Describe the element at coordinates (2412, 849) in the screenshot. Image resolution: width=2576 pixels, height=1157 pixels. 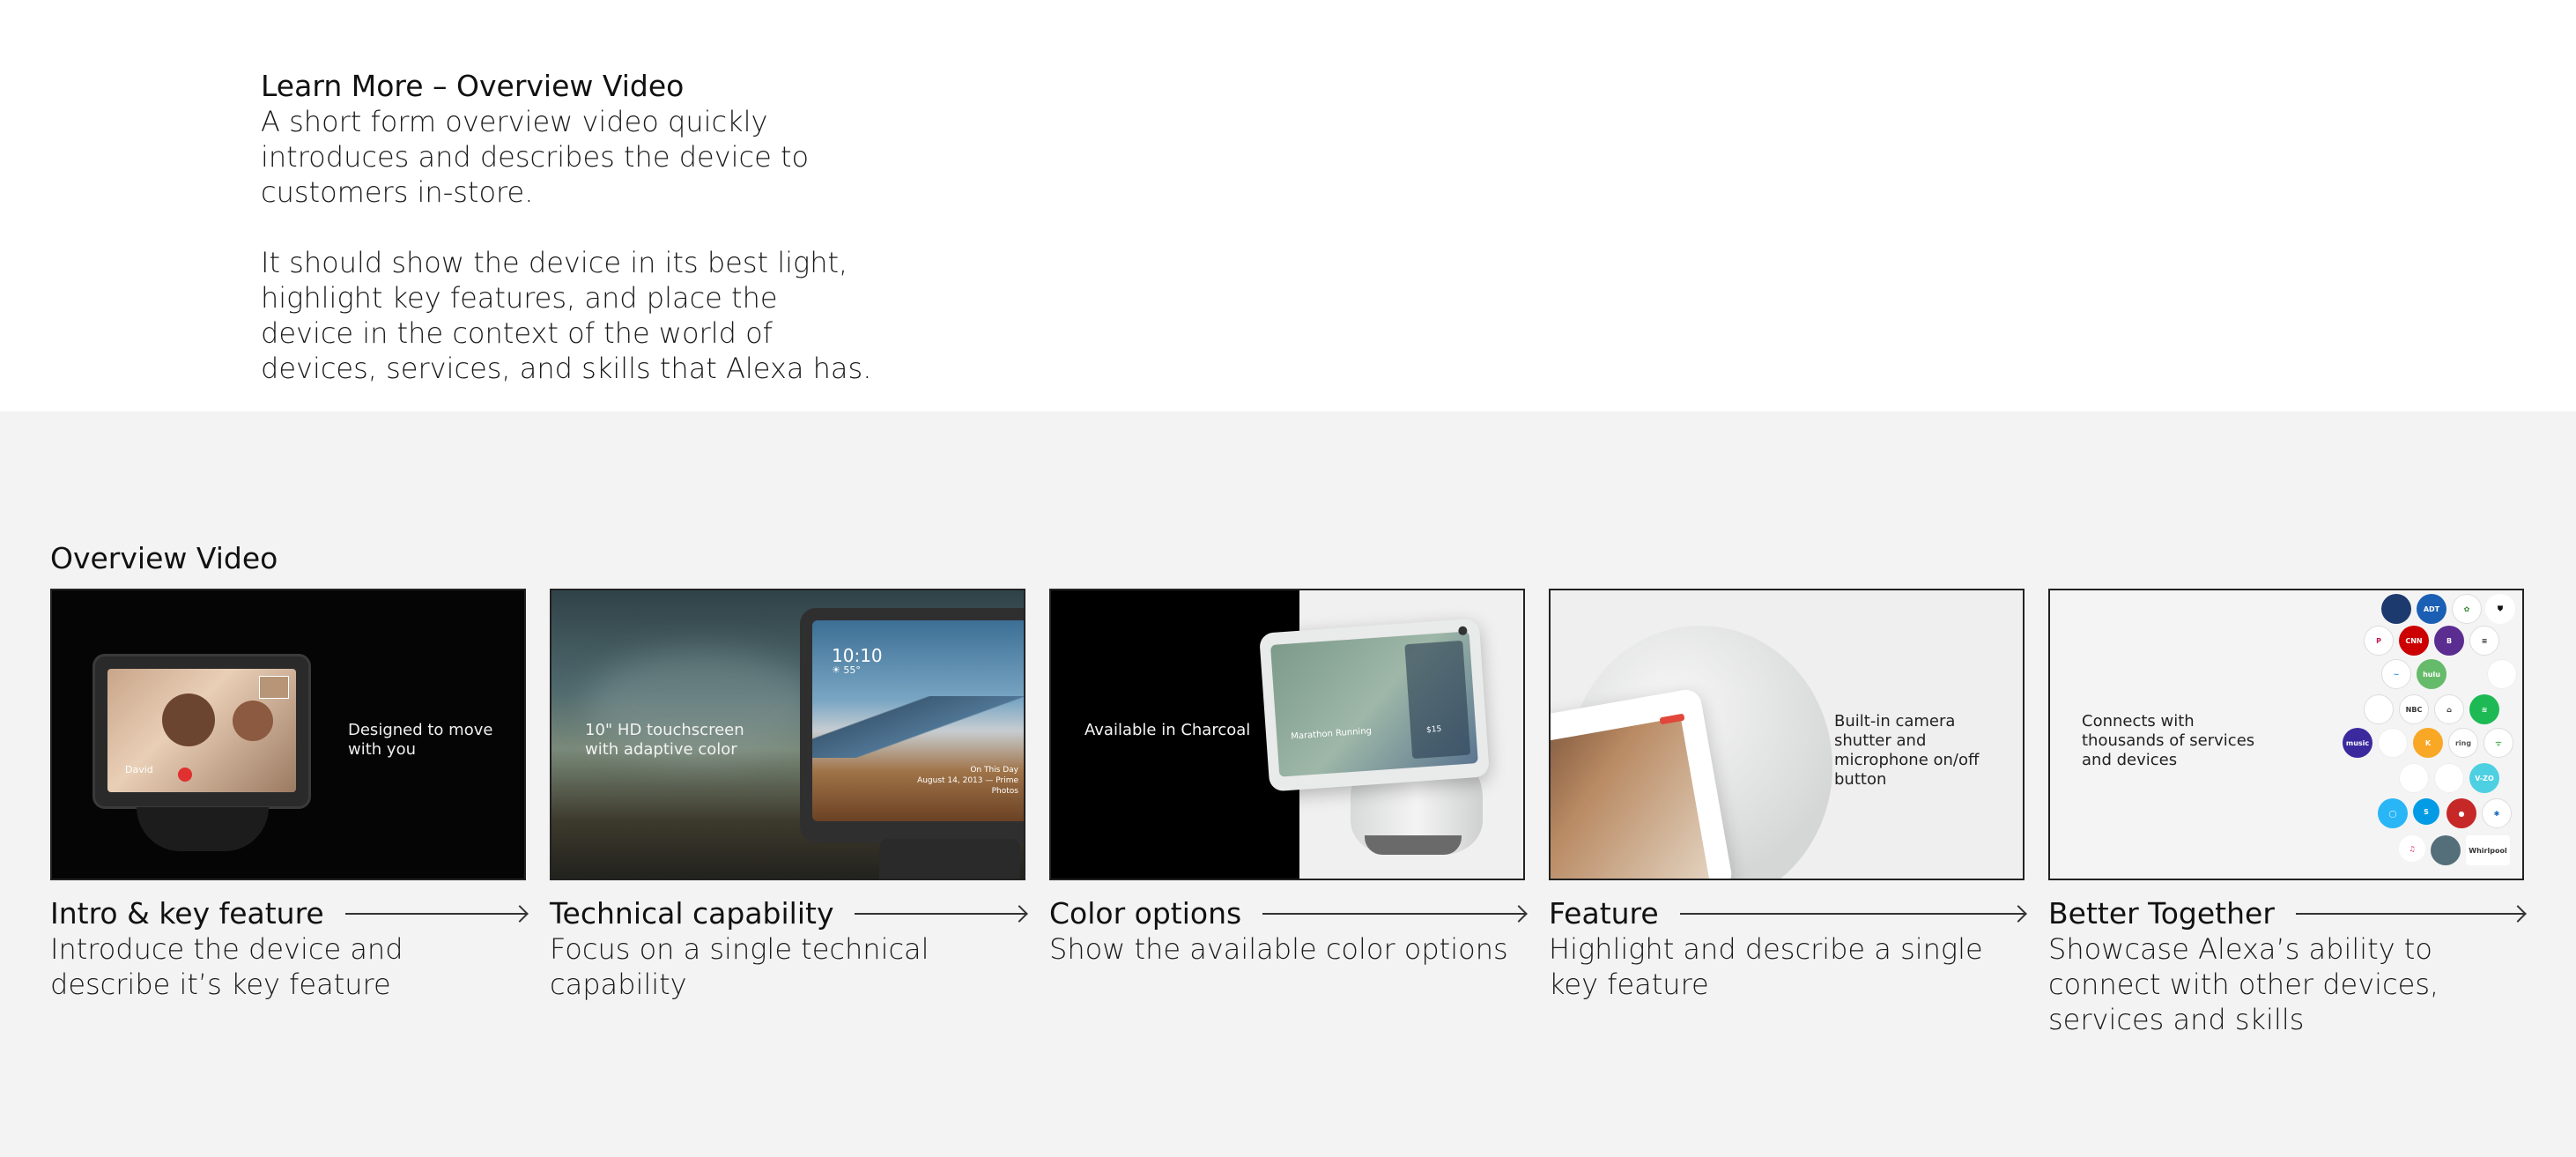
I see `music-note-icon: ♫` at that location.